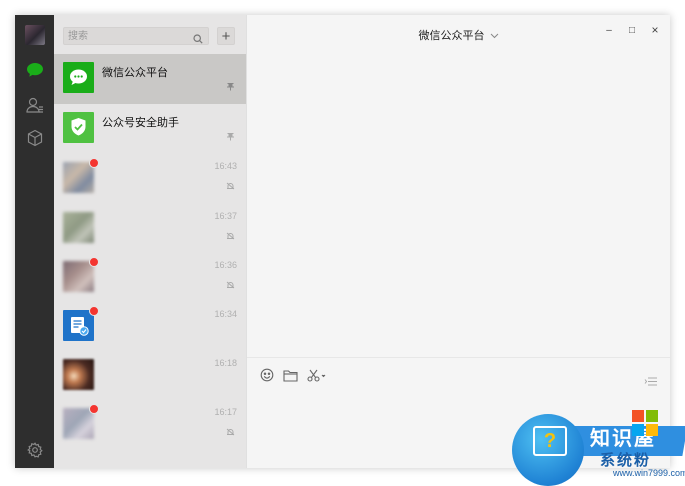 The width and height of the screenshot is (685, 486). What do you see at coordinates (632, 30) in the screenshot?
I see `maximize-button: □` at bounding box center [632, 30].